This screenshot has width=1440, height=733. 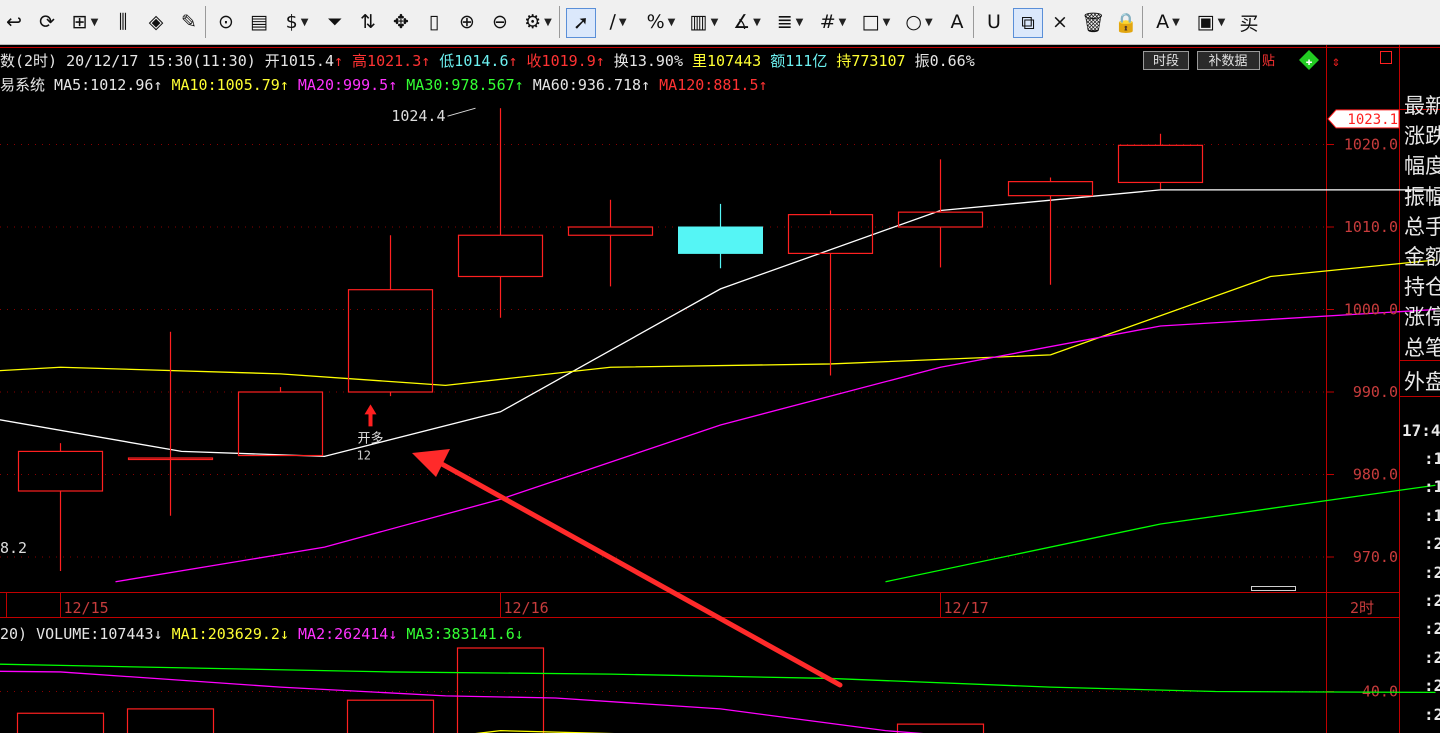 I want to click on candlestick-icon-glyph: ⫼, so click(x=123, y=22).